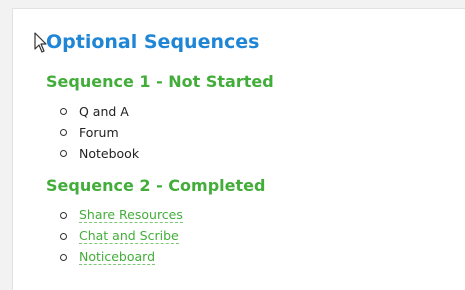 The height and width of the screenshot is (290, 465). What do you see at coordinates (40, 42) in the screenshot?
I see `mouse-pointer-icon` at bounding box center [40, 42].